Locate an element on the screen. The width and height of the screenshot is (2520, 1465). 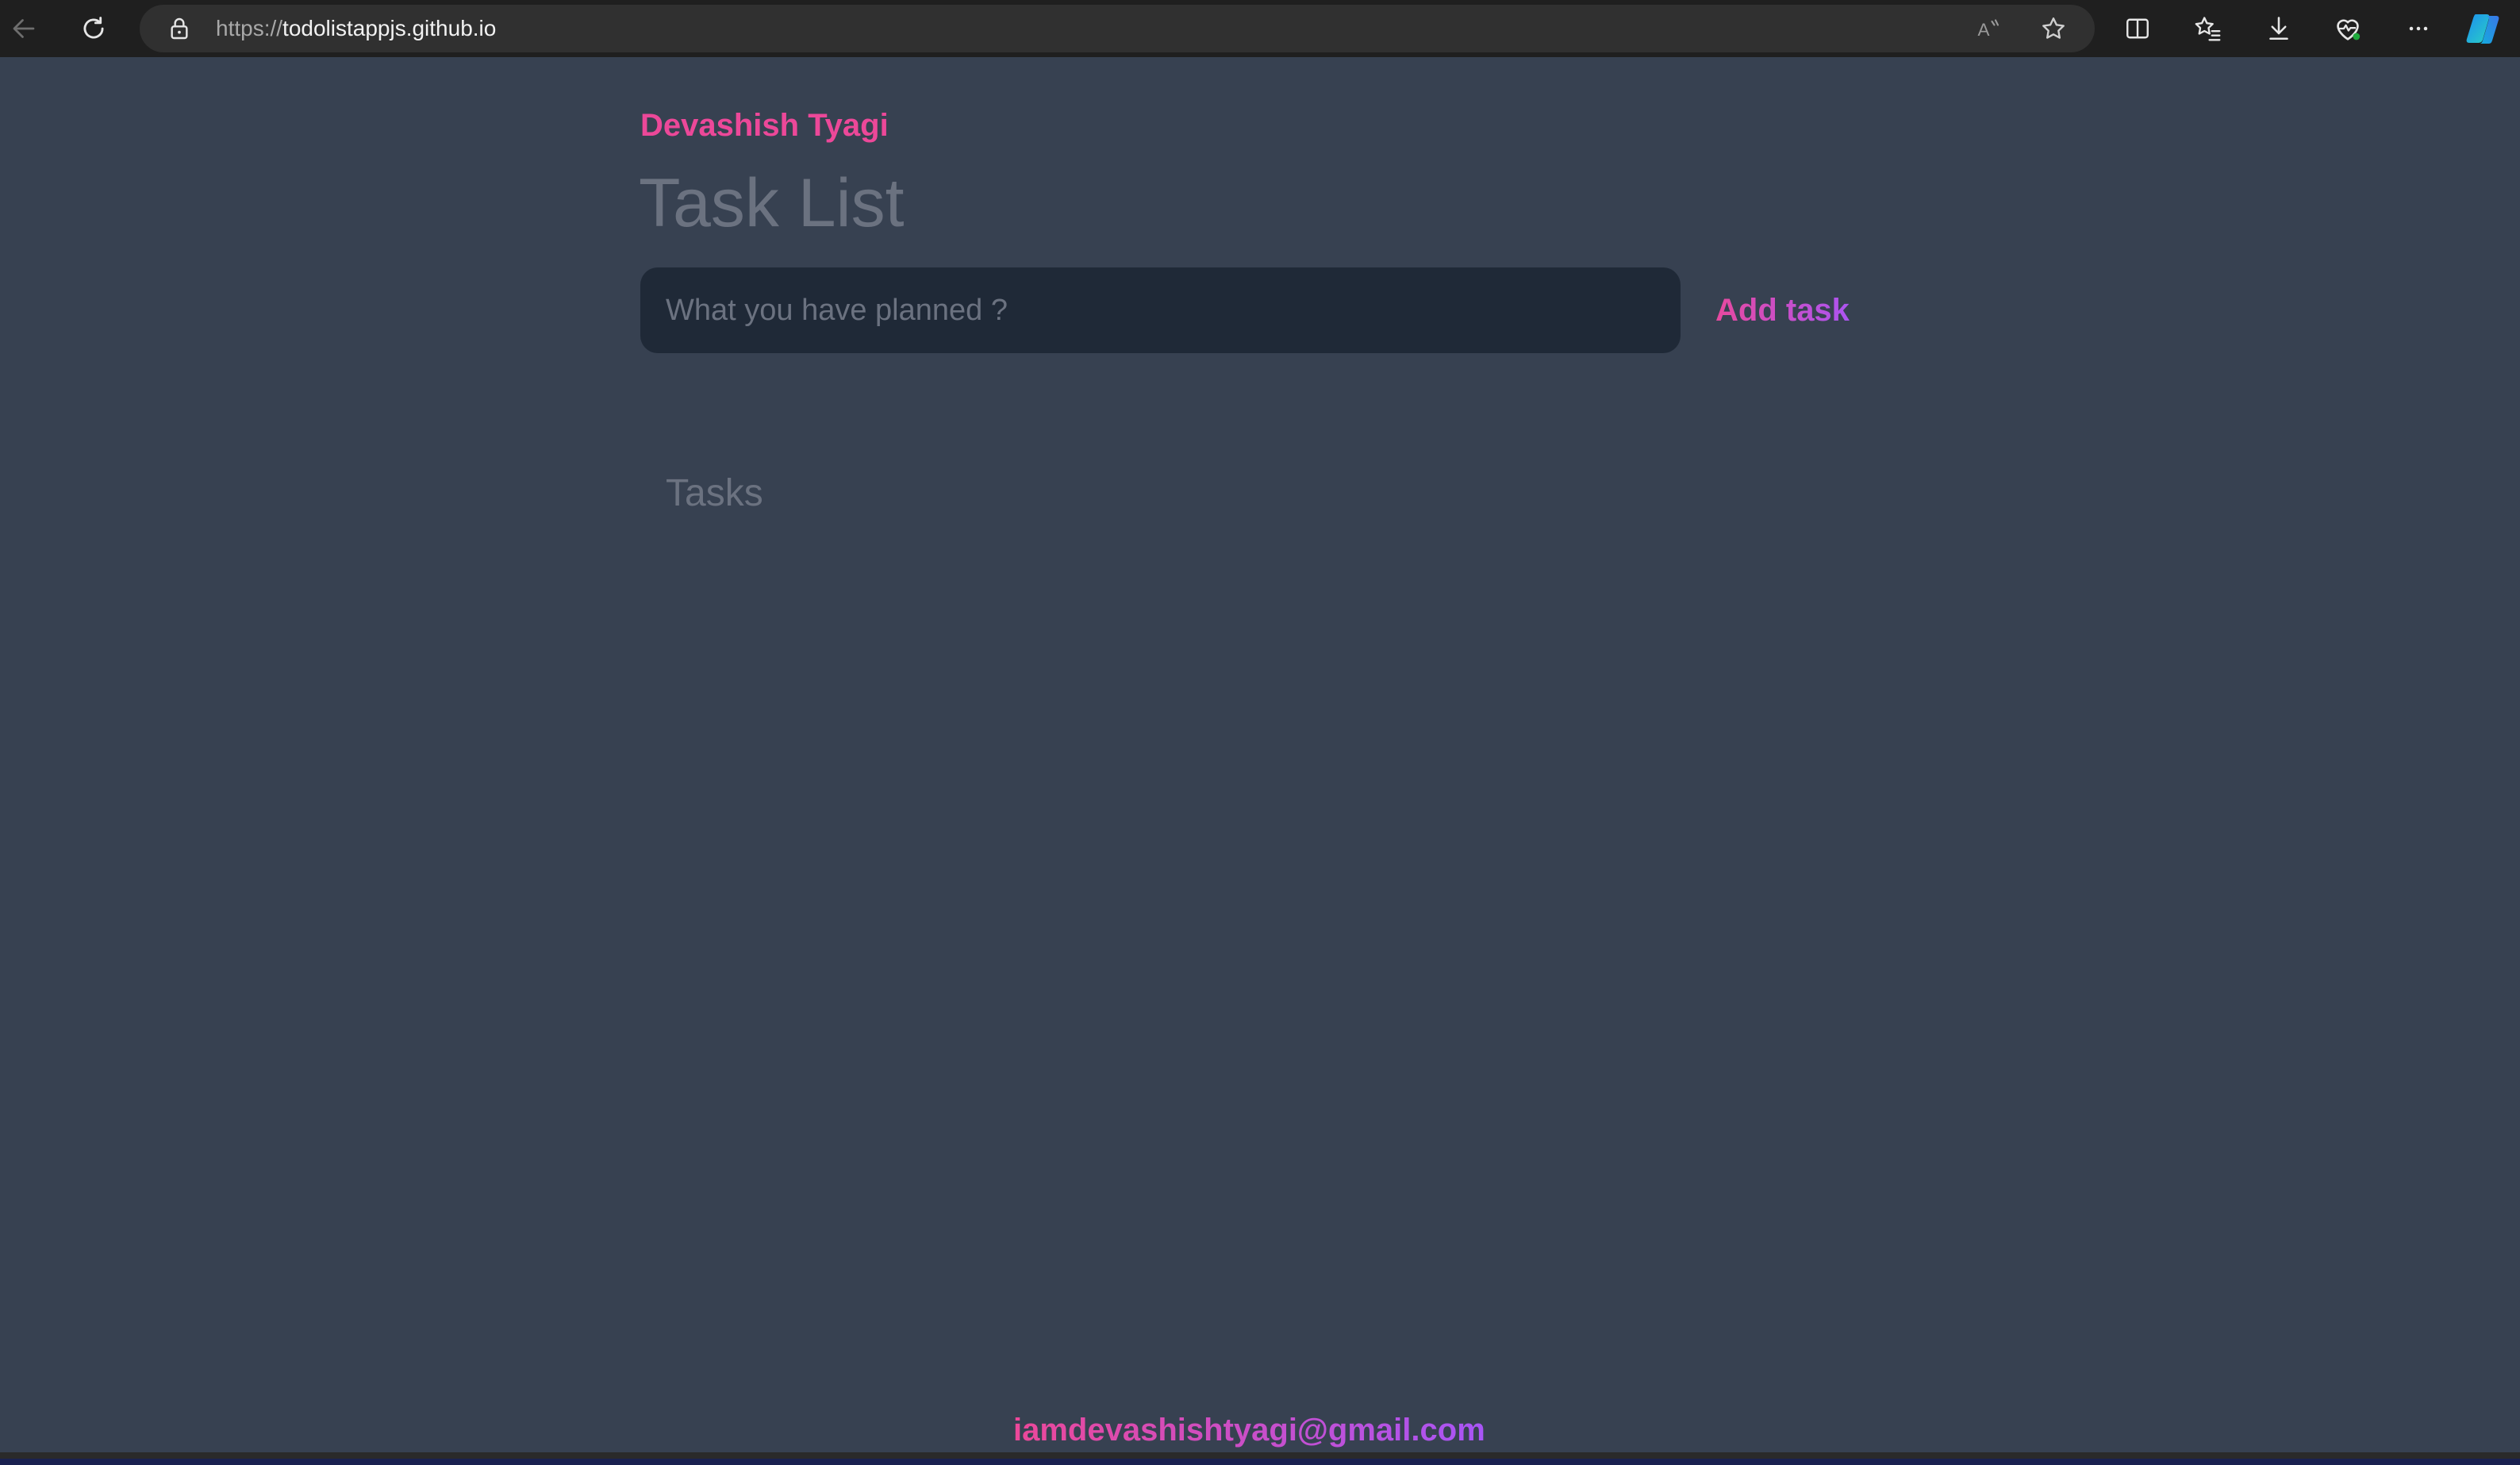
split-screen-icon is located at coordinates (2137, 28).